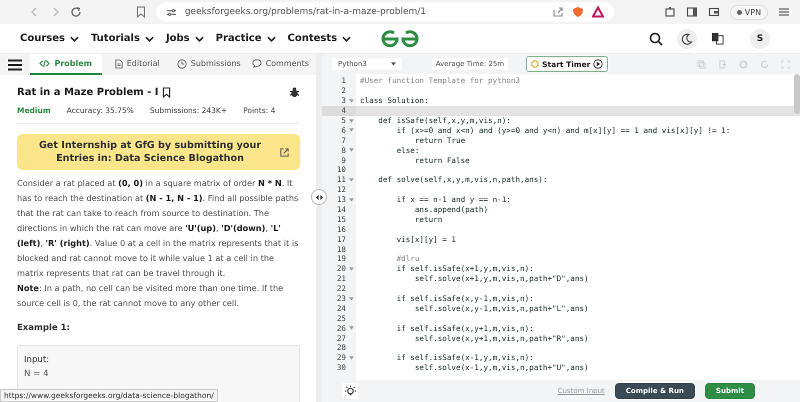 The width and height of the screenshot is (800, 402). What do you see at coordinates (320, 38) in the screenshot?
I see `nav-menu: Contests` at bounding box center [320, 38].